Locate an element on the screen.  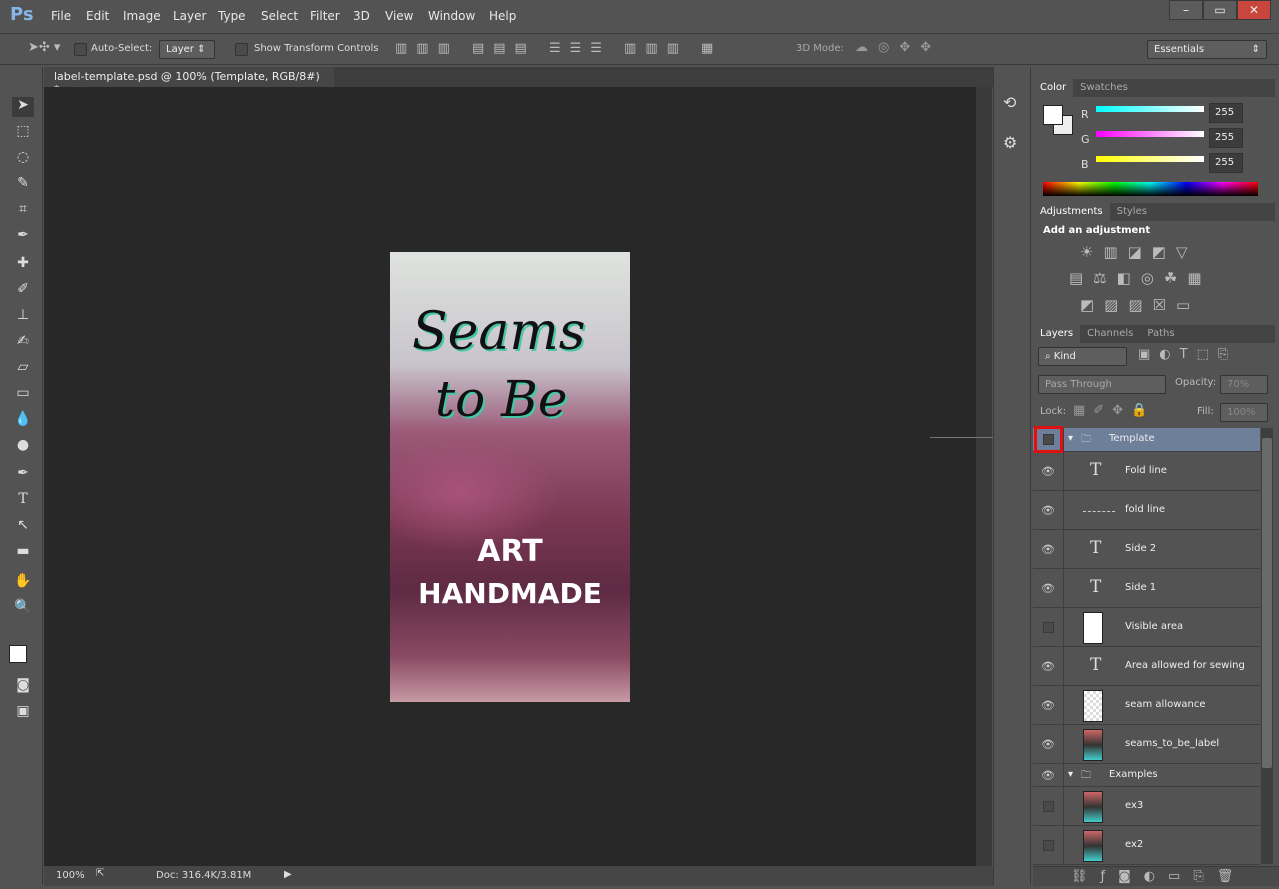
b-value: 255 is located at coordinates (1226, 163).